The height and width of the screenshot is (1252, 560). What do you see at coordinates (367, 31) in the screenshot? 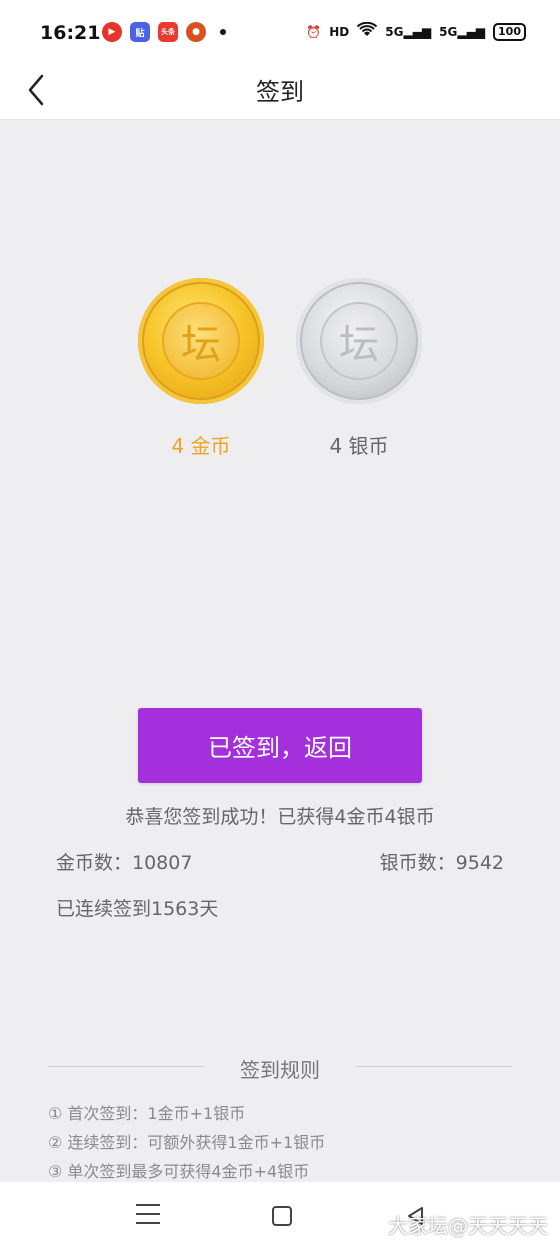
I see `wifi-icon` at bounding box center [367, 31].